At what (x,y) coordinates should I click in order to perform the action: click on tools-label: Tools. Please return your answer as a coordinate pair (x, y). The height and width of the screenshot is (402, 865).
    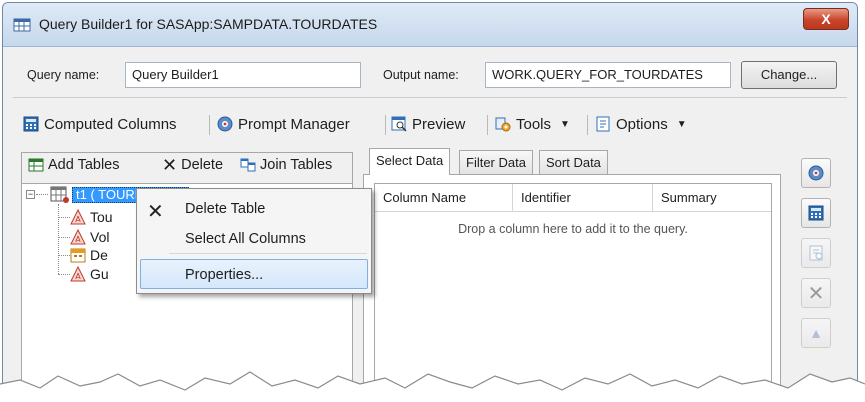
    Looking at the image, I should click on (534, 124).